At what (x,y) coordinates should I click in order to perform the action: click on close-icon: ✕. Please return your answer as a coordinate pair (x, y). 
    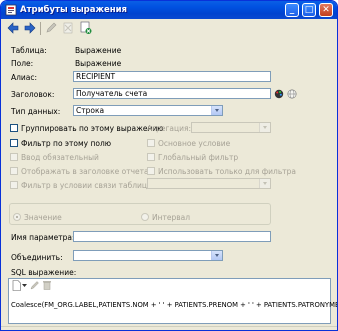
    Looking at the image, I should click on (326, 10).